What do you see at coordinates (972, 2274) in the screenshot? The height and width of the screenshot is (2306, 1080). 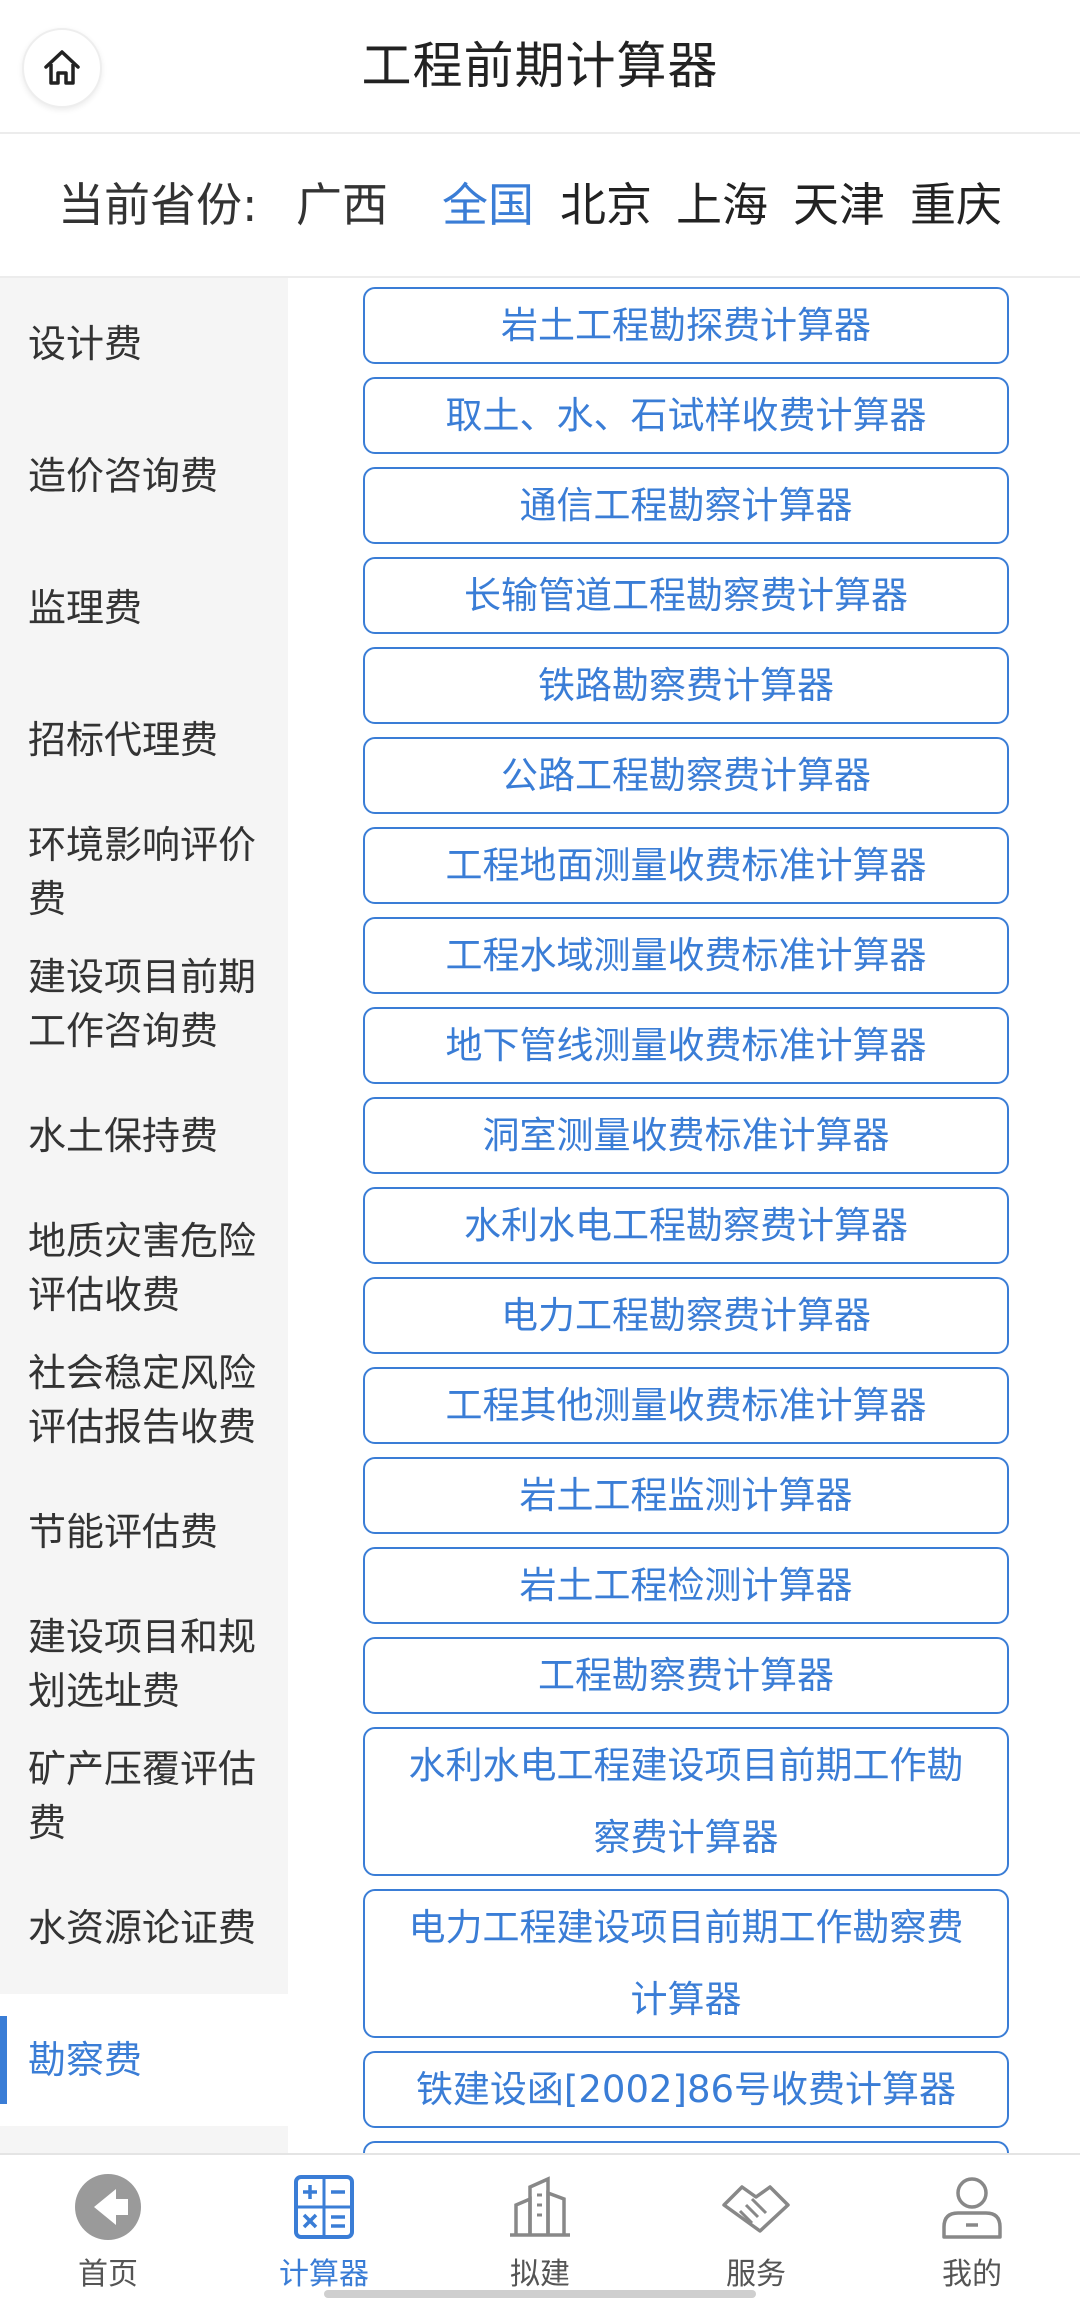 I see `nav-label: 我的` at bounding box center [972, 2274].